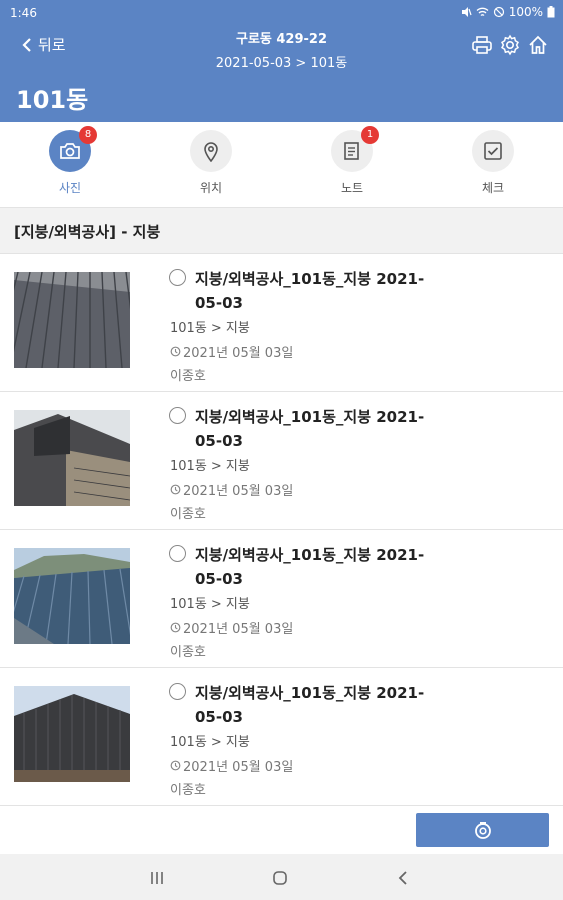  What do you see at coordinates (466, 12) in the screenshot?
I see `mute-icon` at bounding box center [466, 12].